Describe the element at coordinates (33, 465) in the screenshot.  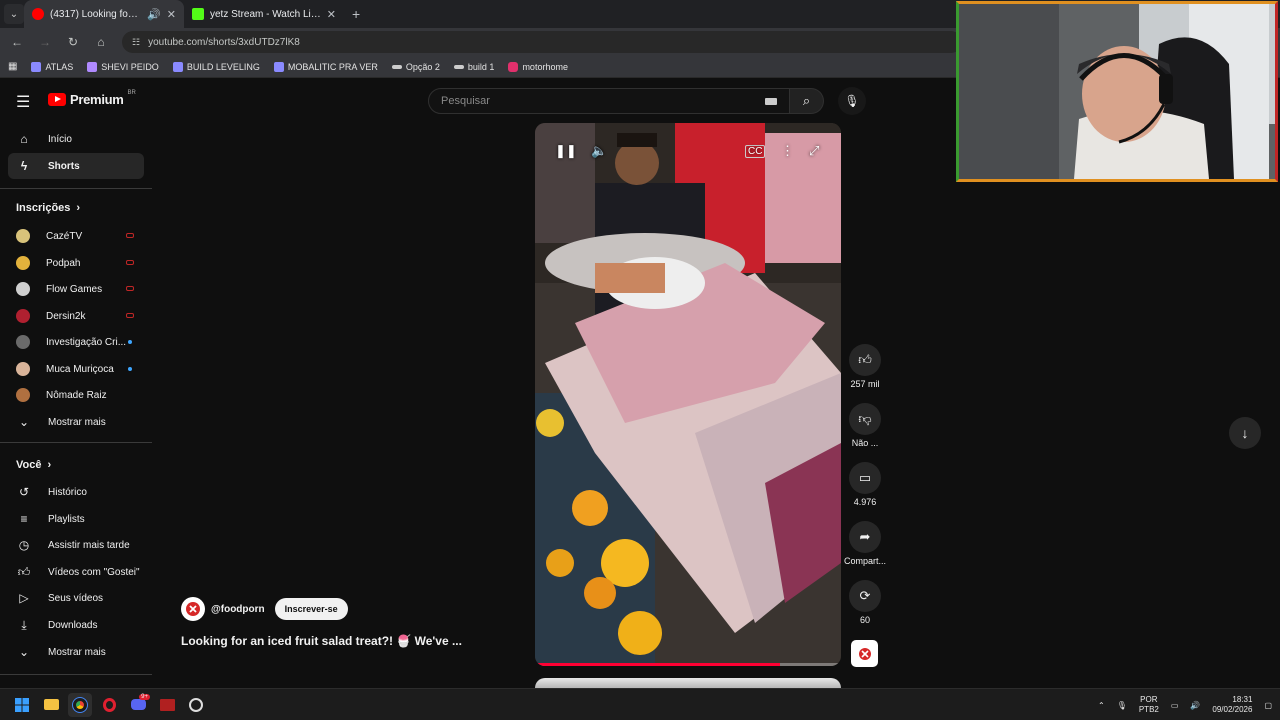
I see `you-header: Você ›` at that location.